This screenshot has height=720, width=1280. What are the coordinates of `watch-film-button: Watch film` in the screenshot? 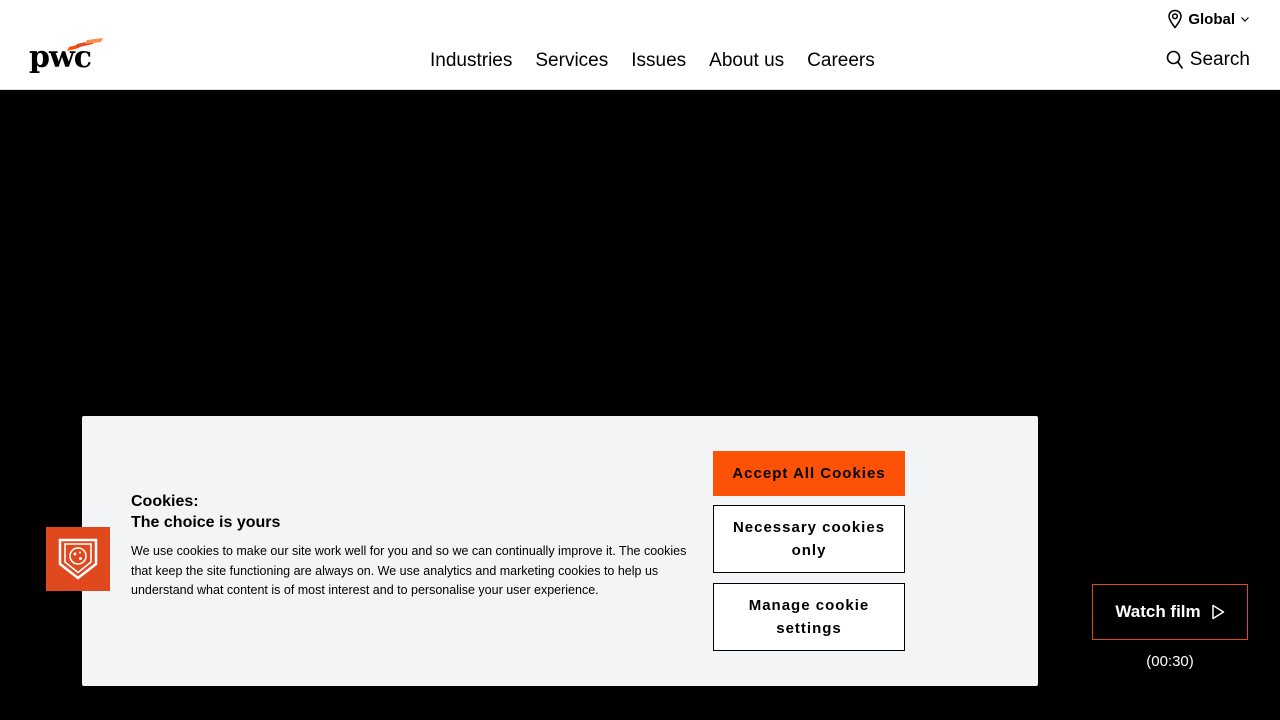 It's located at (1170, 612).